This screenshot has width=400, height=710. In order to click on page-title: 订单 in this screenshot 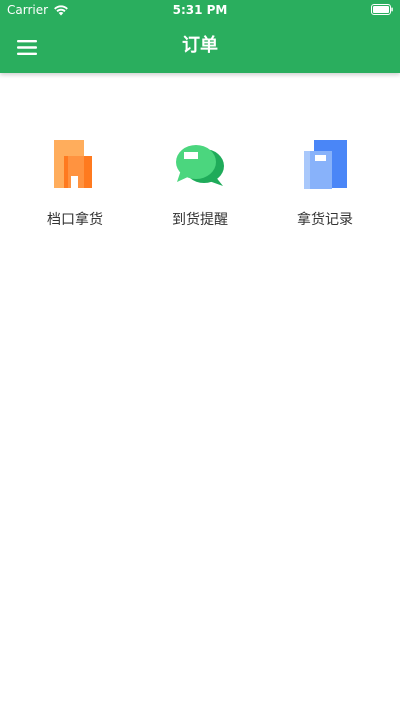, I will do `click(200, 45)`.